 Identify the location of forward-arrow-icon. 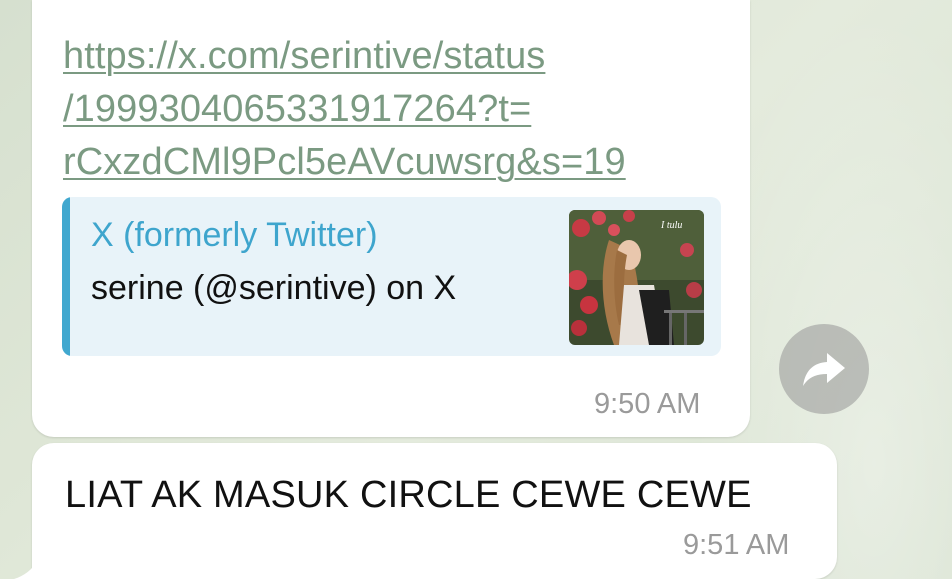
(824, 369).